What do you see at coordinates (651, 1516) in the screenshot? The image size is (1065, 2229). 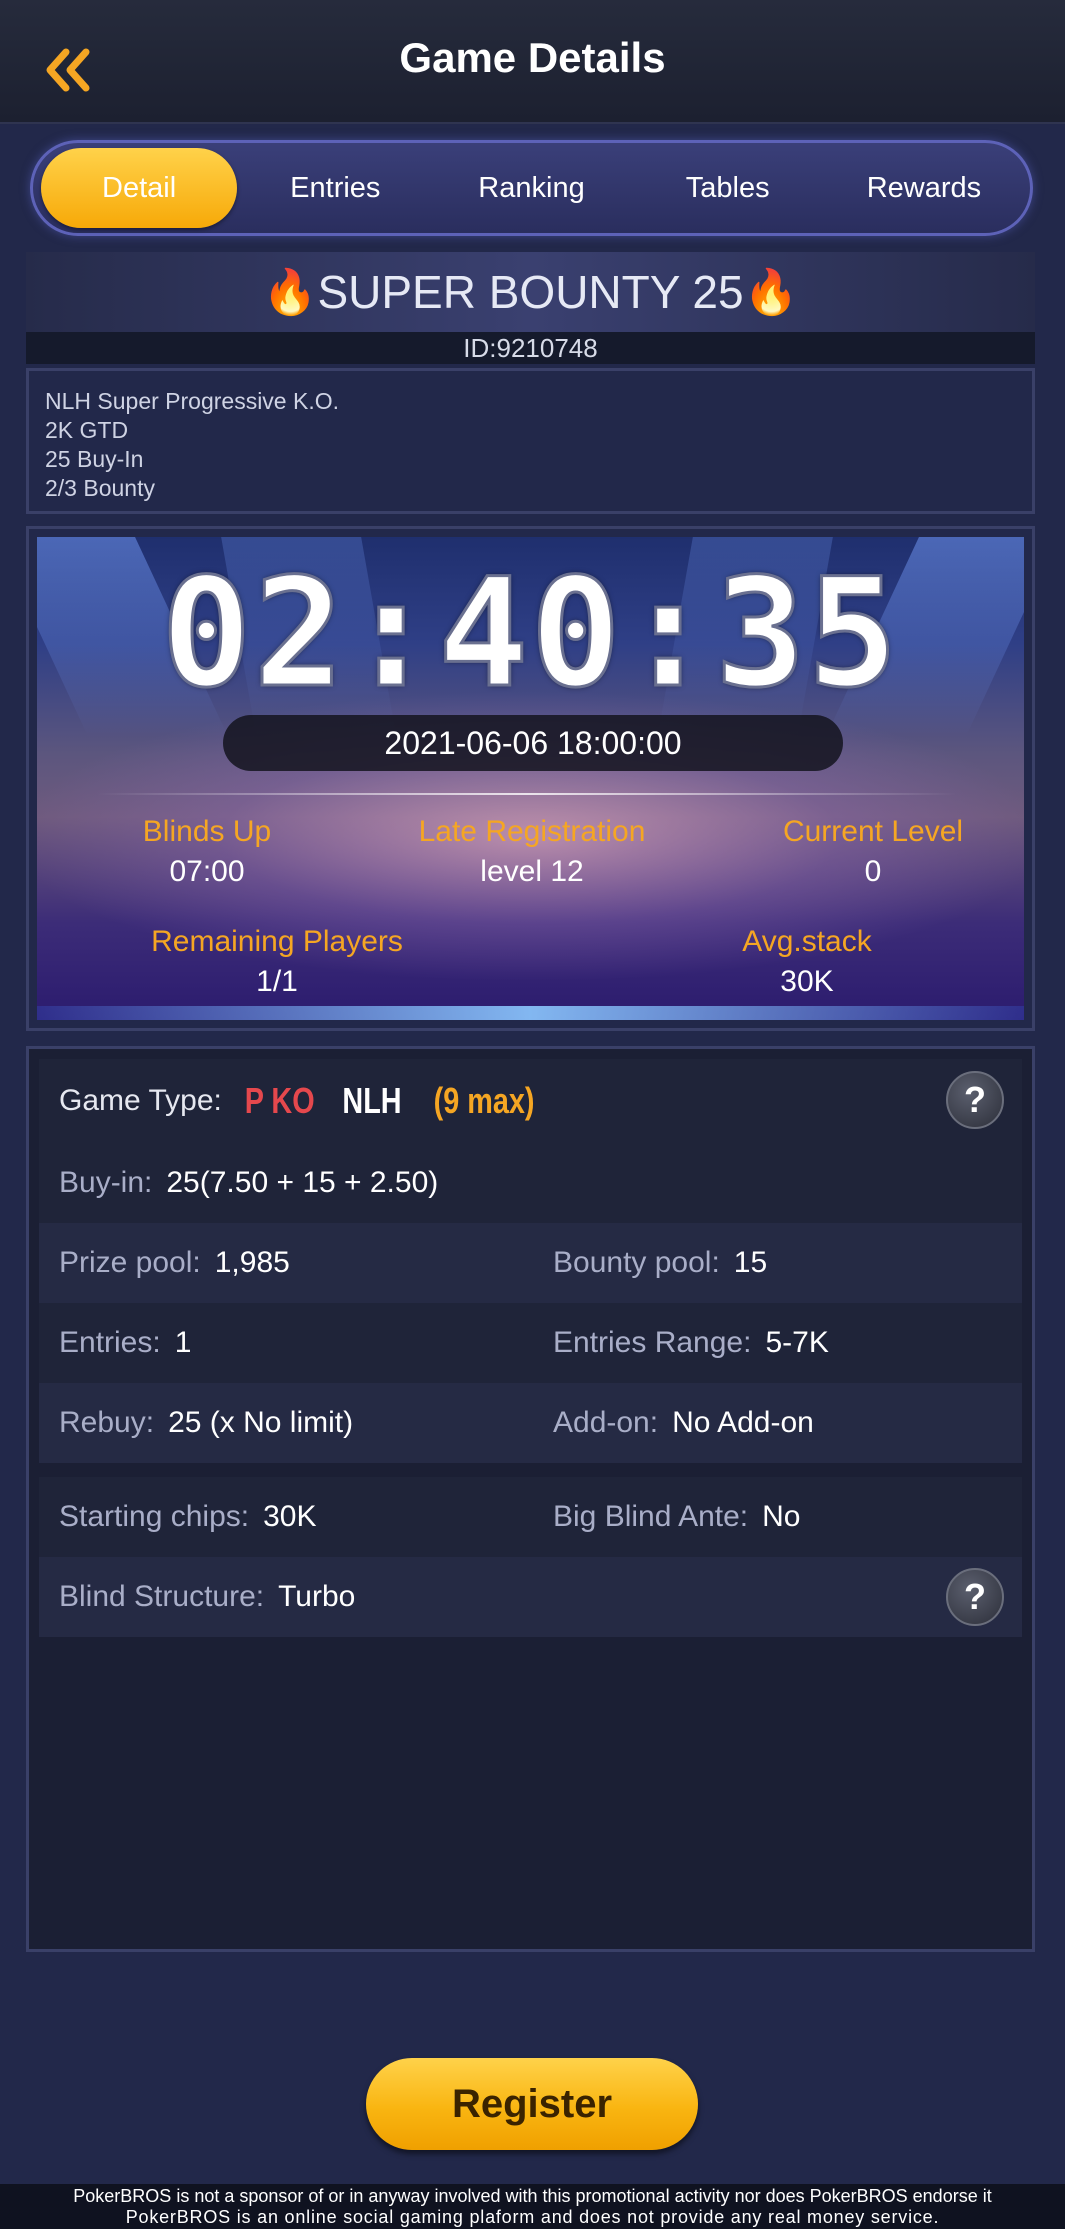 I see `big-blind-ante-label: Big Blind Ante:` at bounding box center [651, 1516].